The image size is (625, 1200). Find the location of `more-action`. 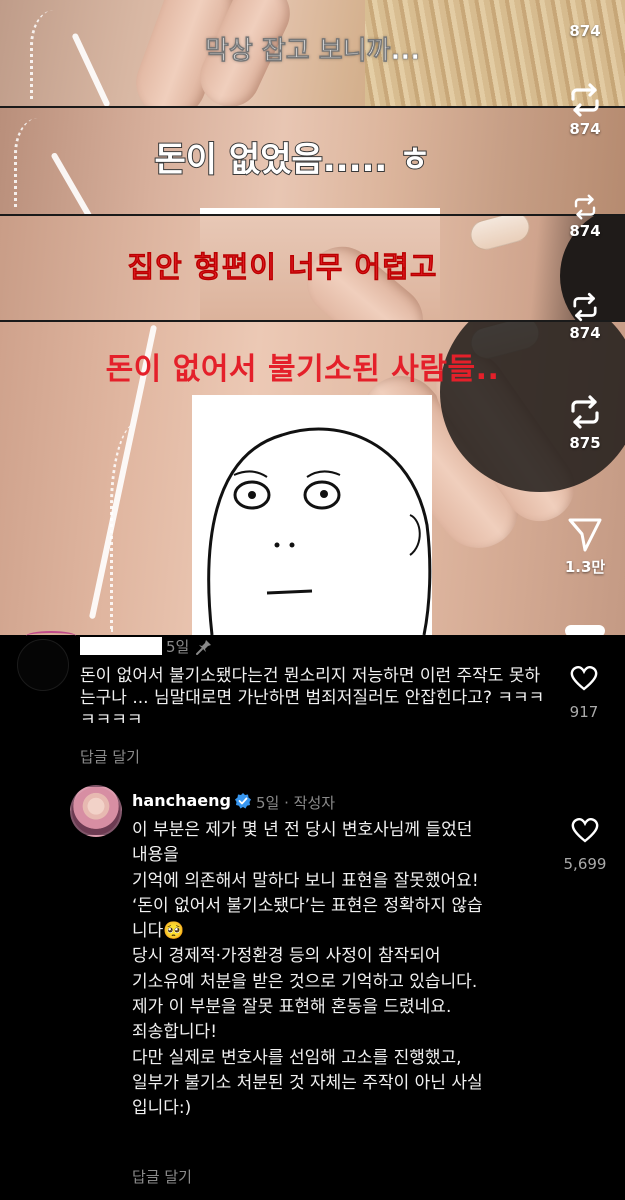

more-action is located at coordinates (585, 630).